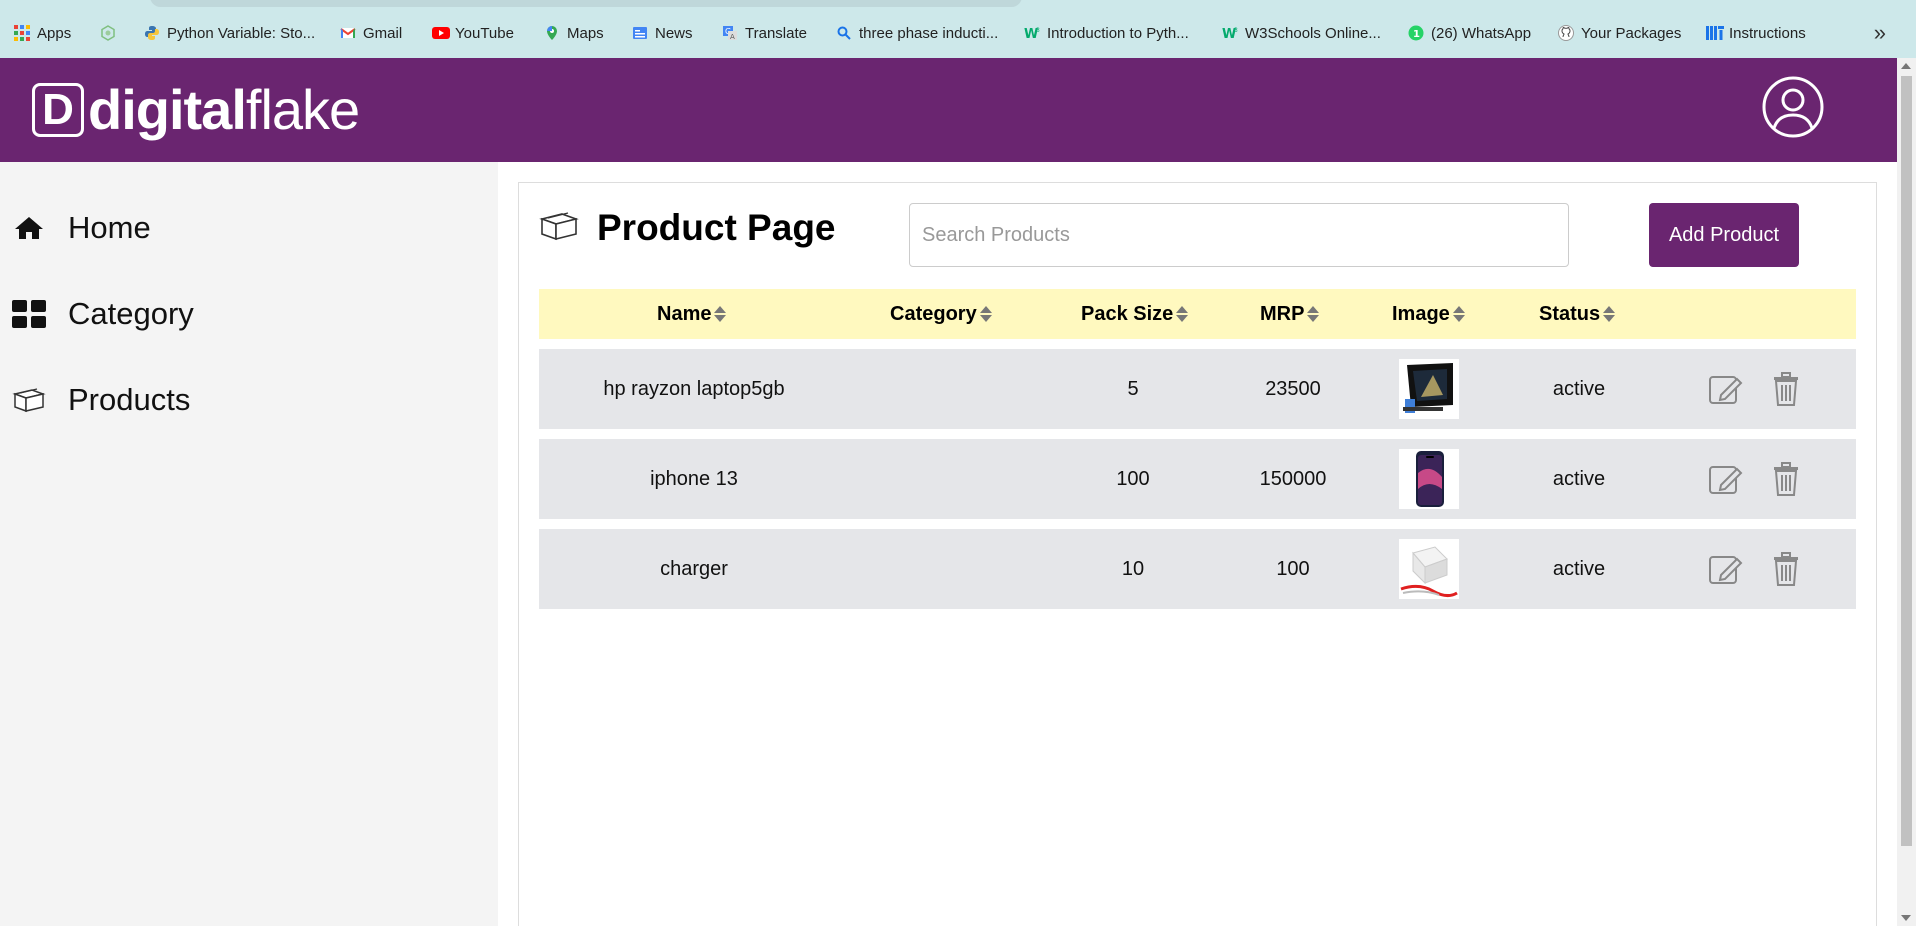 The width and height of the screenshot is (1916, 926). Describe the element at coordinates (167, 109) in the screenshot. I see `logo-text-bold: digital` at that location.